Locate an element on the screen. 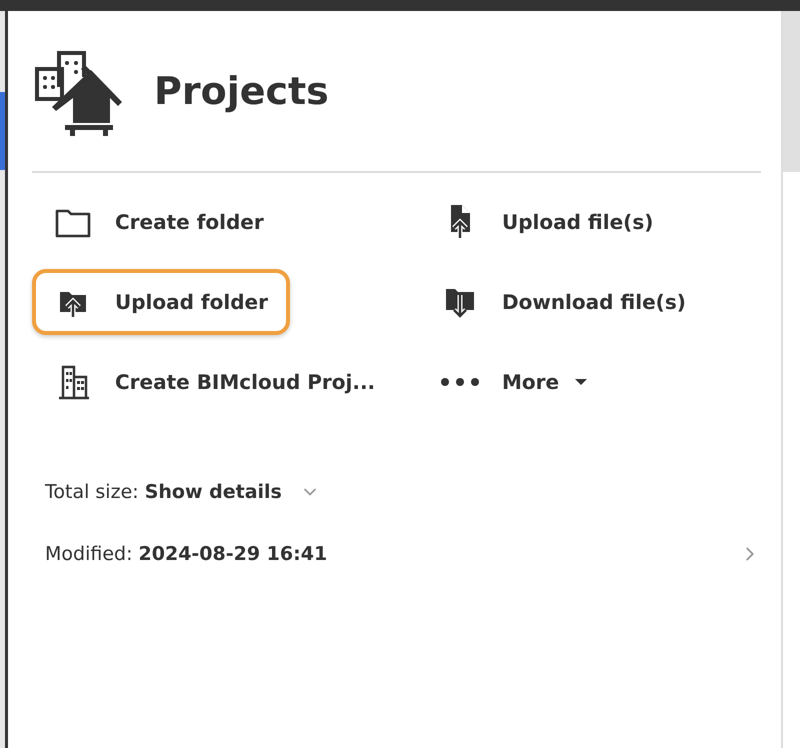  detail-text: Total size: Show details is located at coordinates (163, 492).